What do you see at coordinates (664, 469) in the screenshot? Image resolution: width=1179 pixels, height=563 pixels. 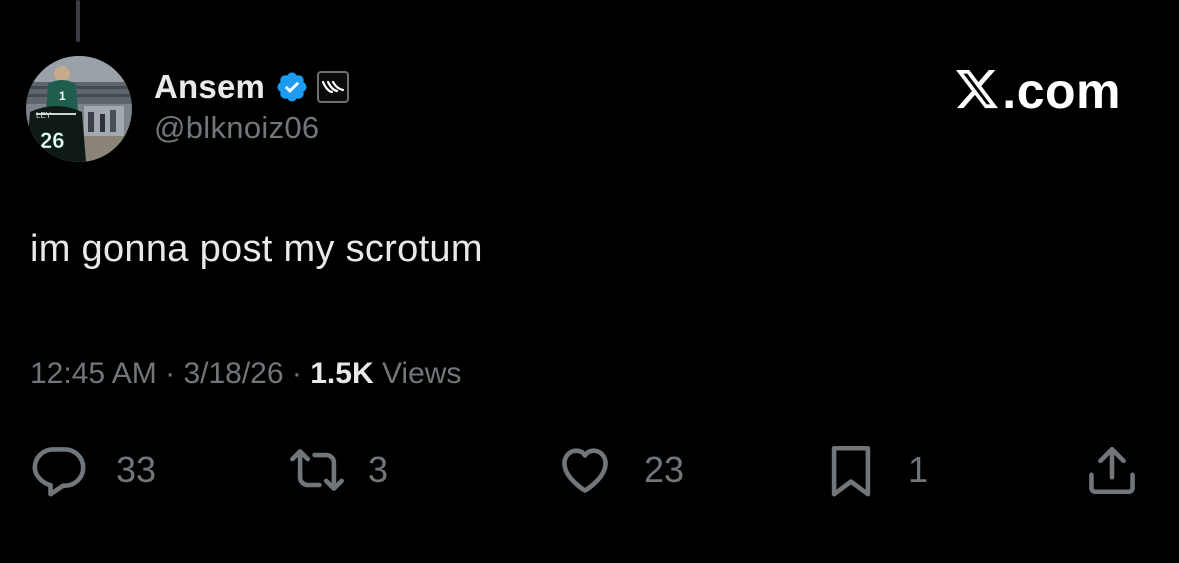 I see `like-count: 23` at bounding box center [664, 469].